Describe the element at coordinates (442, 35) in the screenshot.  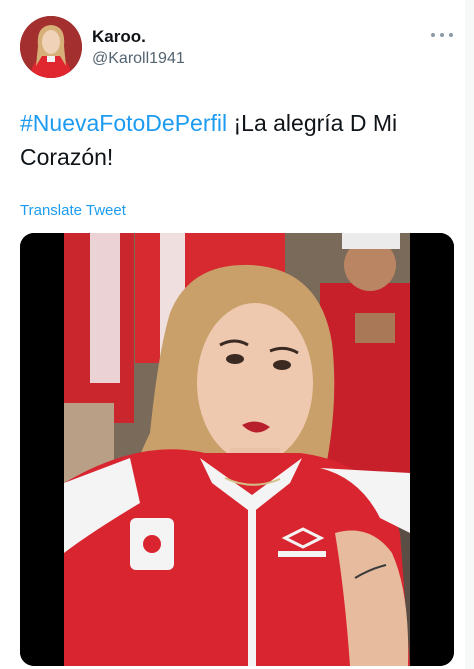
I see `more-dots-icon` at that location.